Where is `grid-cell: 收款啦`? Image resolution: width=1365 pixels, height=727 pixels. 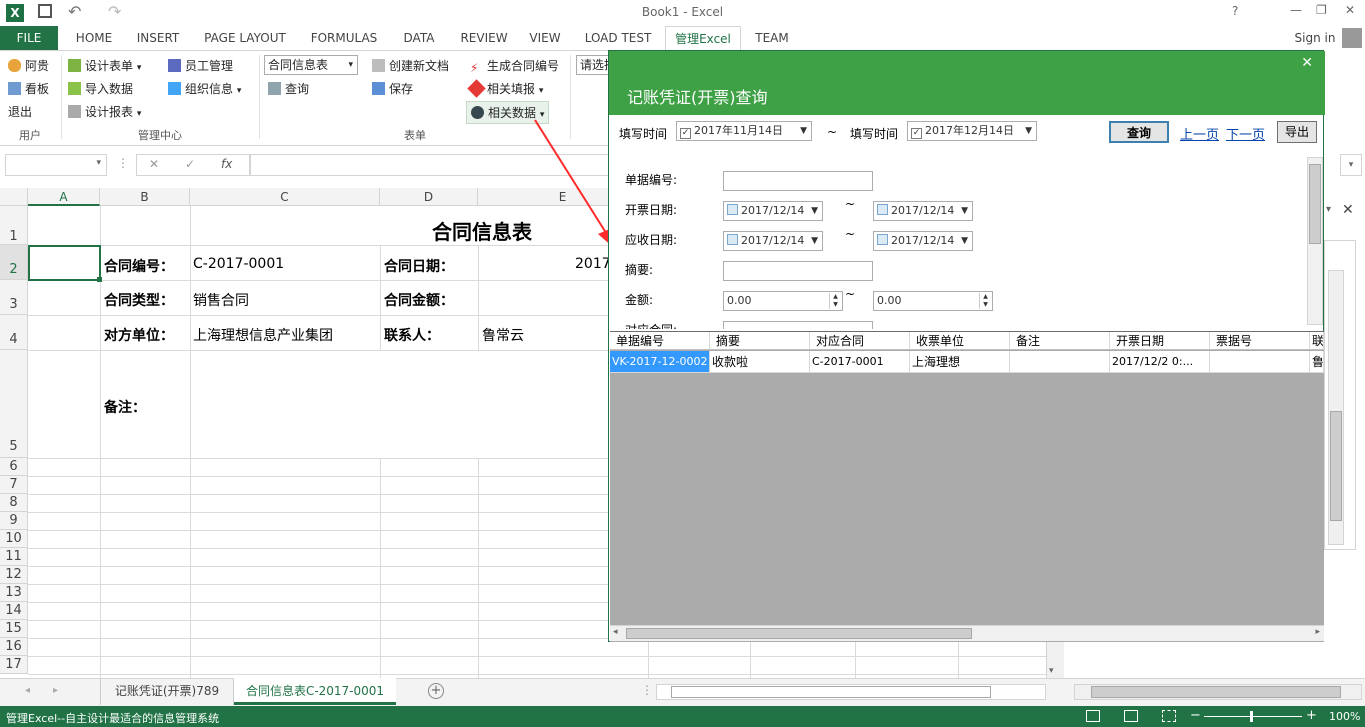
grid-cell: 收款啦 is located at coordinates (760, 362).